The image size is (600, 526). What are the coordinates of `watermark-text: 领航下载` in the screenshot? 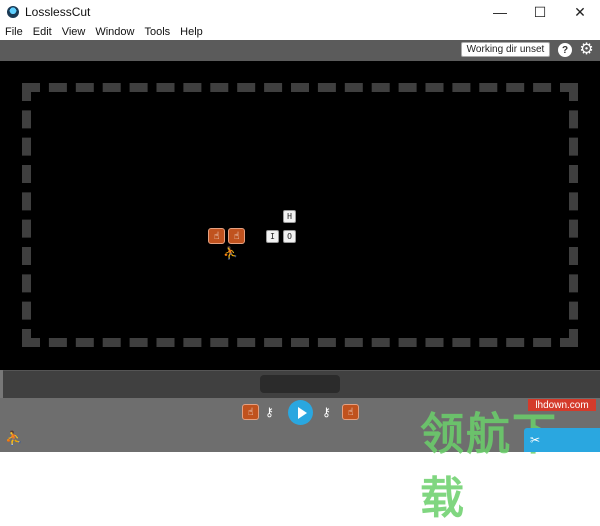 It's located at (489, 466).